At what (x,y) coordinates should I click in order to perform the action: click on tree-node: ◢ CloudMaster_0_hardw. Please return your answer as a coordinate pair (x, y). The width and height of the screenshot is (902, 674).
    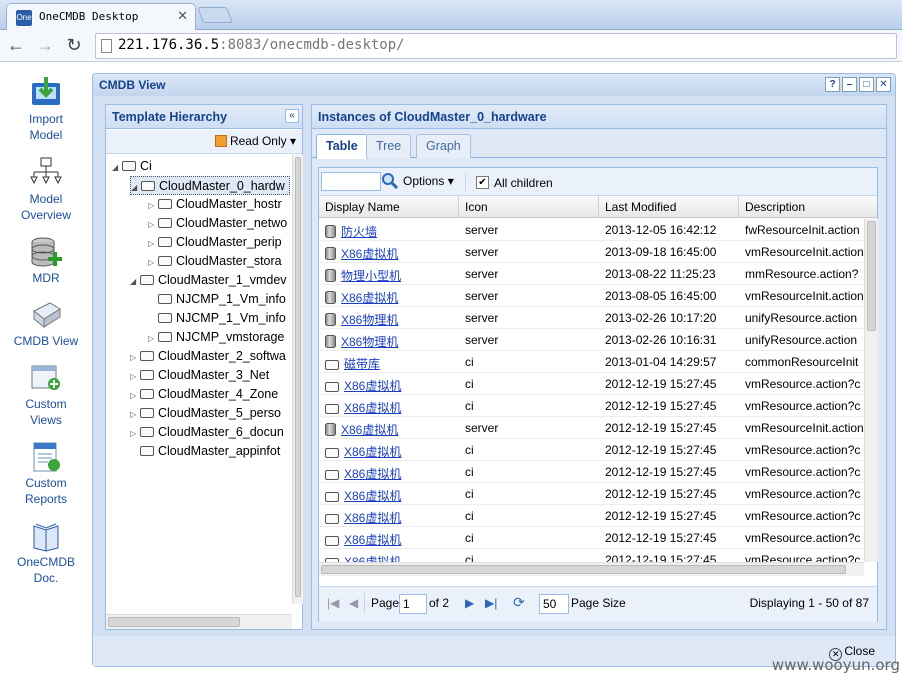
    Looking at the image, I should click on (210, 185).